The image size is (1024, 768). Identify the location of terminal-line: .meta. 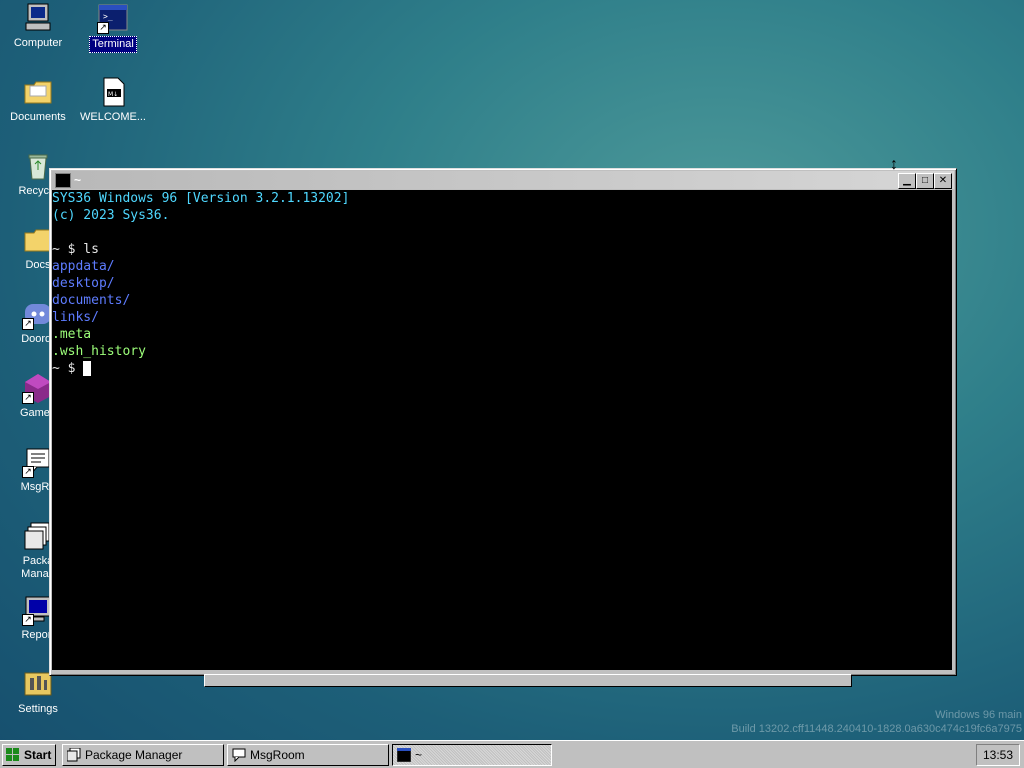
(72, 334).